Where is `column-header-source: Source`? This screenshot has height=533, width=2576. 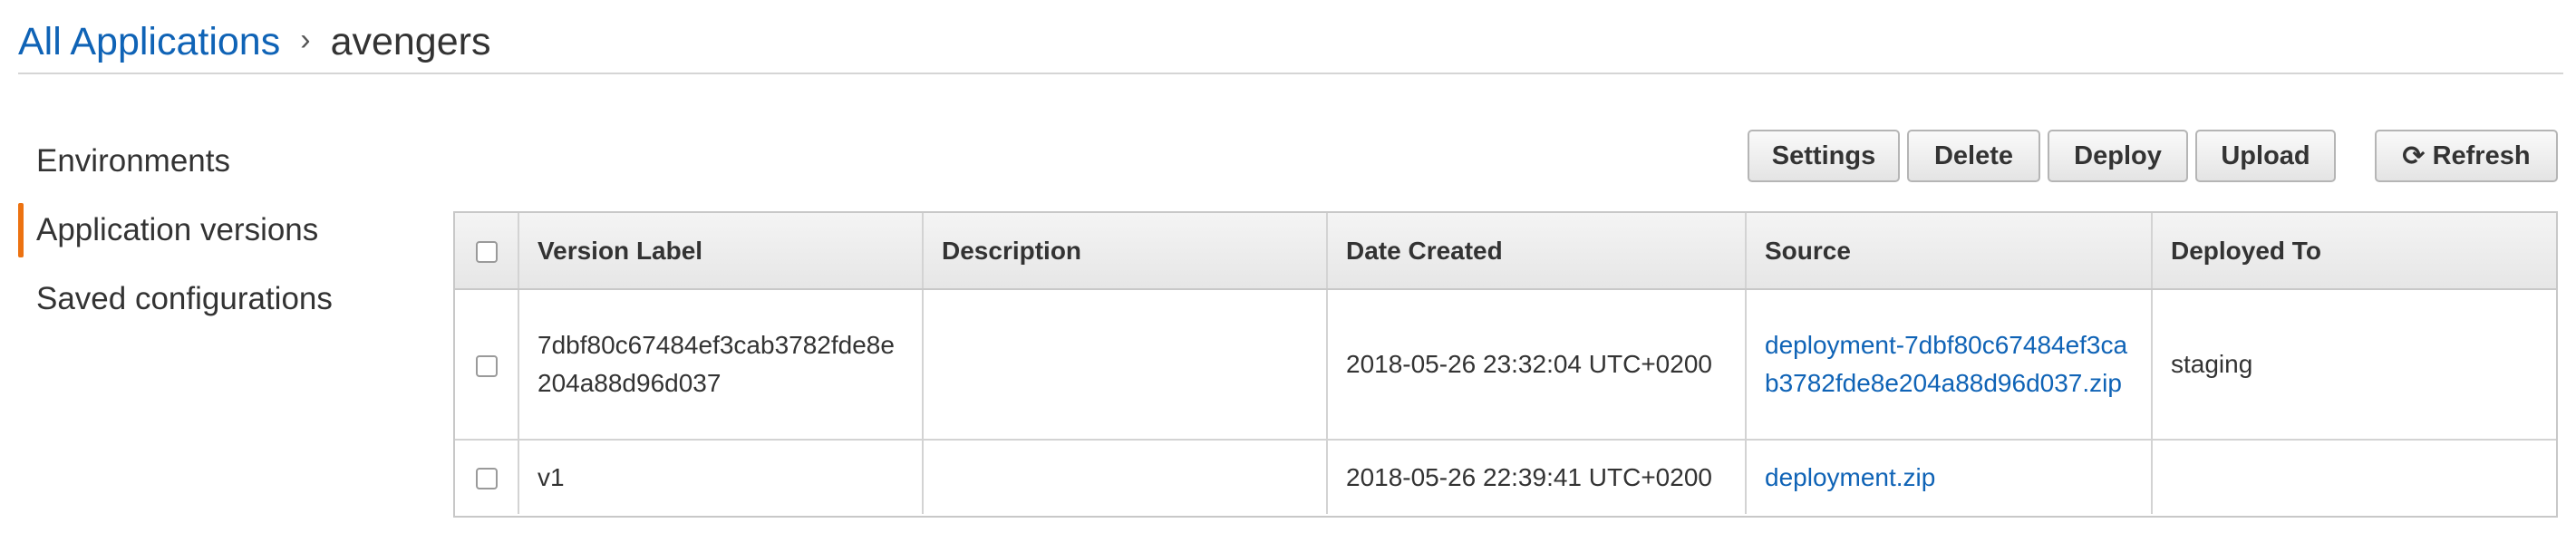 column-header-source: Source is located at coordinates (1948, 251).